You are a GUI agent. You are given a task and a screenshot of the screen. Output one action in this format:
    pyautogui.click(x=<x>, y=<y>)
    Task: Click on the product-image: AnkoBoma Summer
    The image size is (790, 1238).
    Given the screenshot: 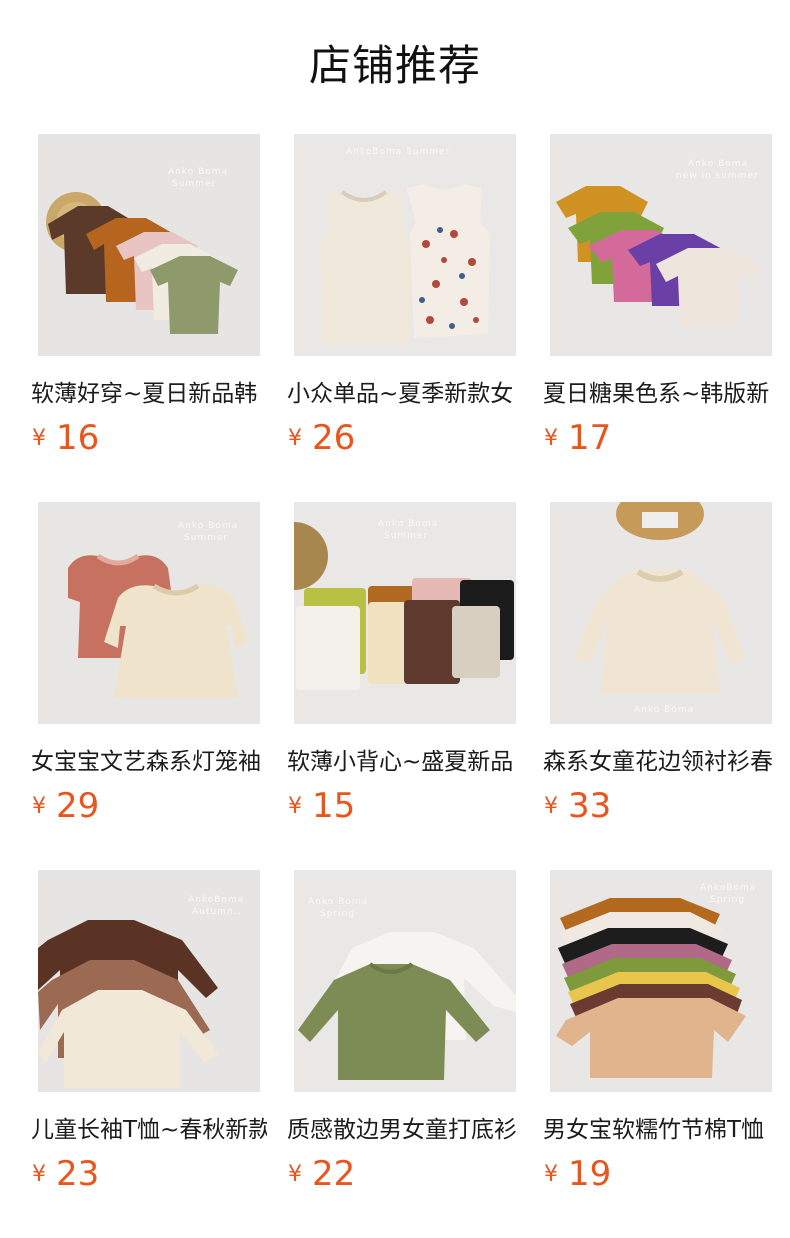 What is the action you would take?
    pyautogui.click(x=405, y=245)
    